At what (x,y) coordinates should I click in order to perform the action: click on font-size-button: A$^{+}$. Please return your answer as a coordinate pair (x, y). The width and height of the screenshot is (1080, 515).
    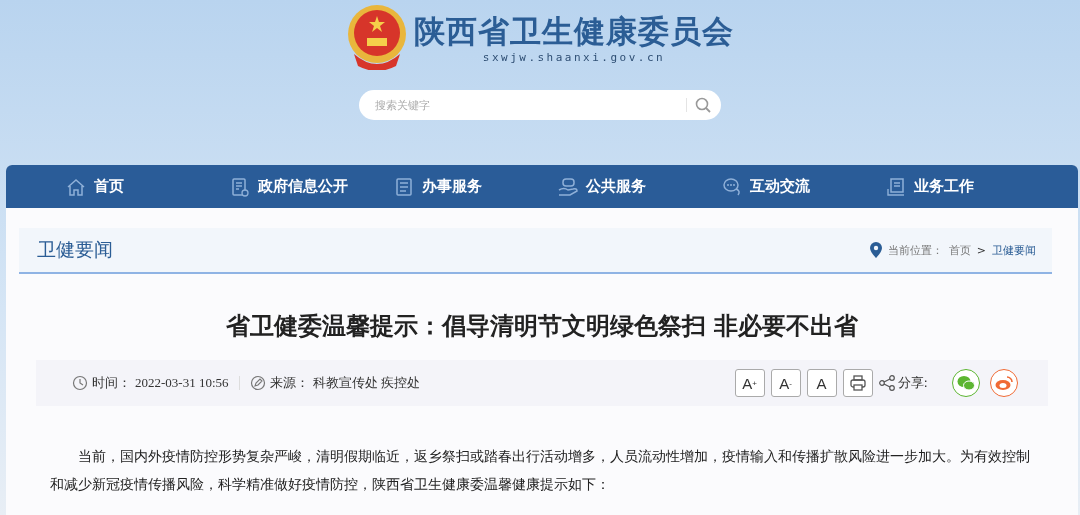
    Looking at the image, I should click on (749, 383).